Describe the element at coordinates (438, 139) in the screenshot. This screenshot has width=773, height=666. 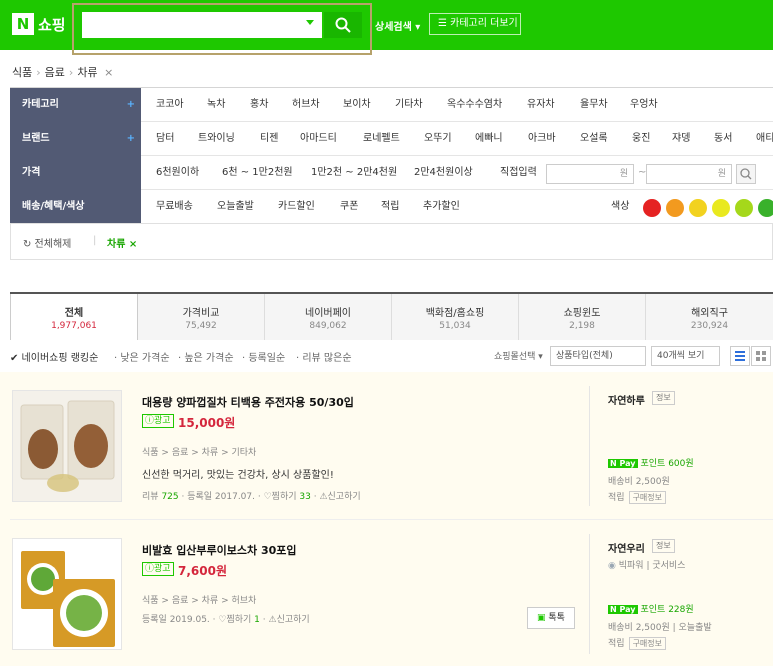
I see `filter-option: 오뚜기` at that location.